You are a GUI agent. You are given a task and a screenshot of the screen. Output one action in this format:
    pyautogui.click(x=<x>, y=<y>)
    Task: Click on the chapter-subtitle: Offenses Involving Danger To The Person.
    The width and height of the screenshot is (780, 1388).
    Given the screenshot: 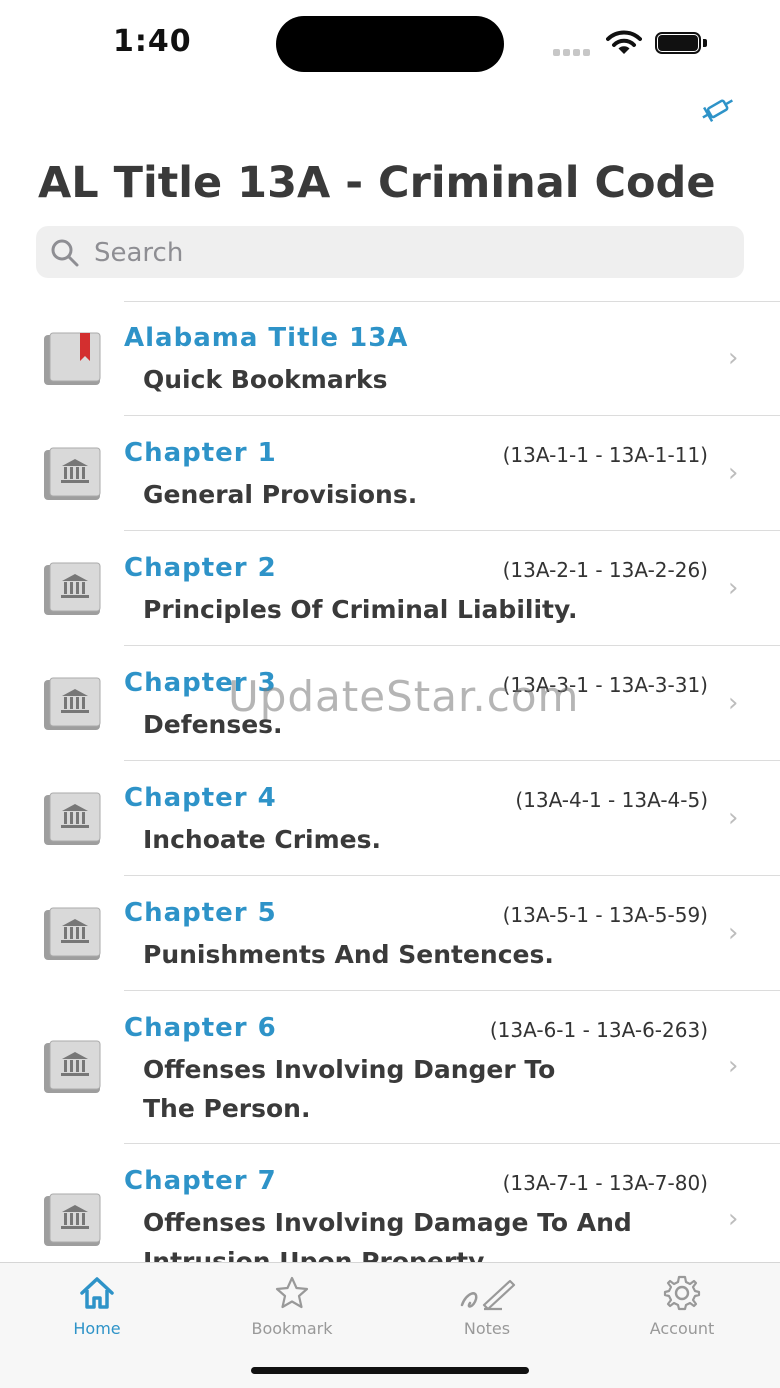 What is the action you would take?
    pyautogui.click(x=349, y=1089)
    